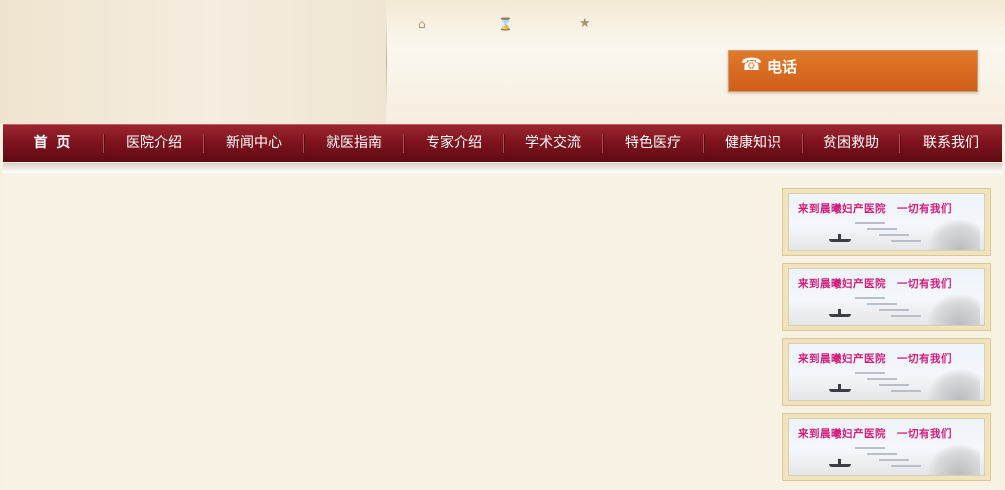 The width and height of the screenshot is (1005, 490). I want to click on nav-shadow, so click(502, 168).